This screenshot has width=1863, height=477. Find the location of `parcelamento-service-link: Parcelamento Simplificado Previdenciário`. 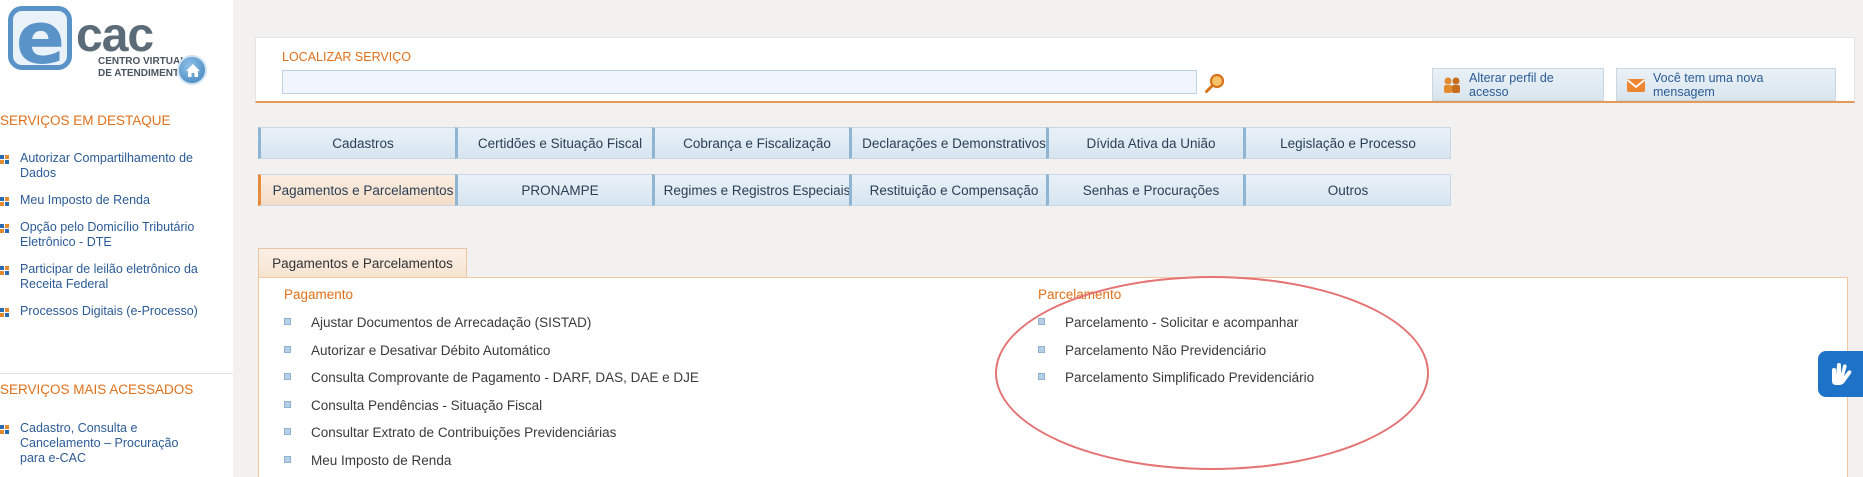

parcelamento-service-link: Parcelamento Simplificado Previdenciário is located at coordinates (1176, 384).